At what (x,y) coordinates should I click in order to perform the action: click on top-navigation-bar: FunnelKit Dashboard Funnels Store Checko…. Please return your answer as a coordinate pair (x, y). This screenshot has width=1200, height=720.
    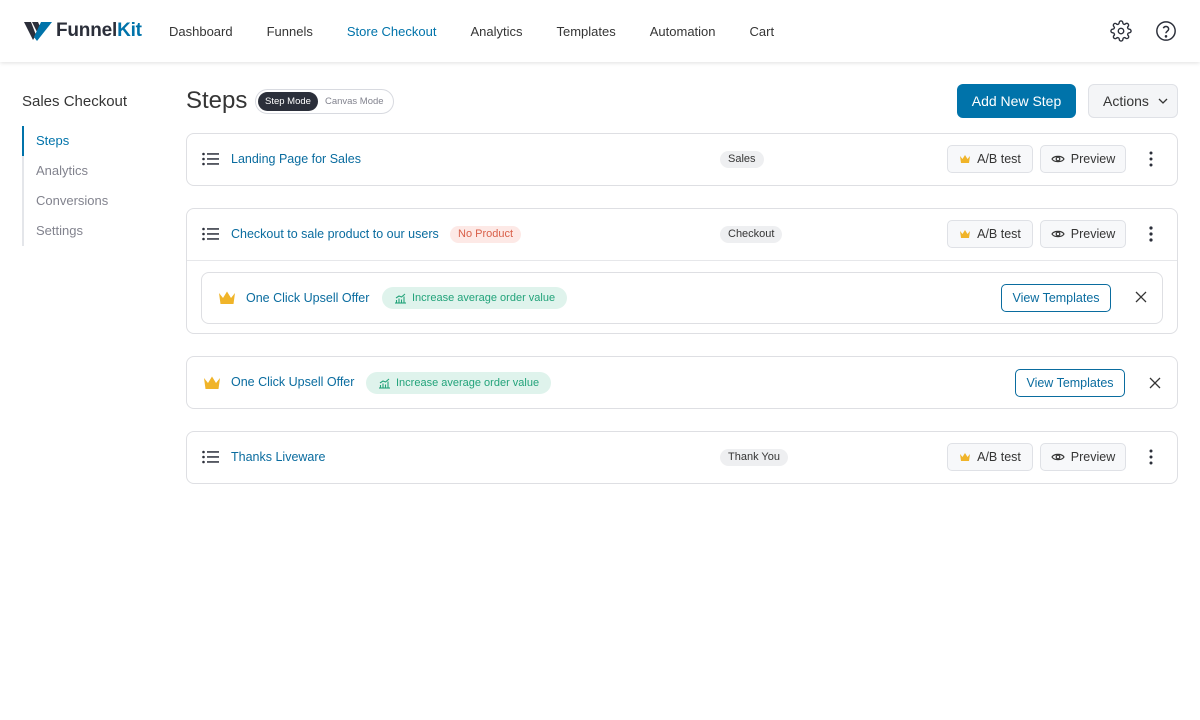
    Looking at the image, I should click on (600, 31).